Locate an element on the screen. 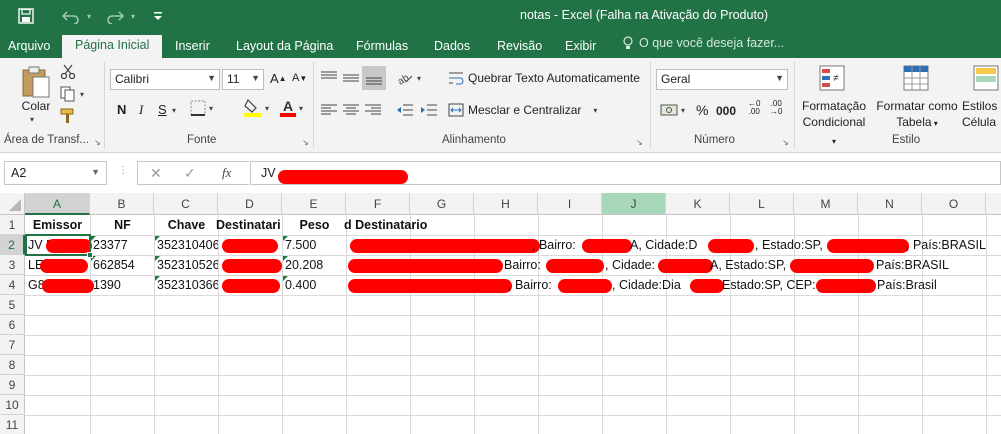 This screenshot has width=1001, height=434. align-center-icon is located at coordinates (351, 110).